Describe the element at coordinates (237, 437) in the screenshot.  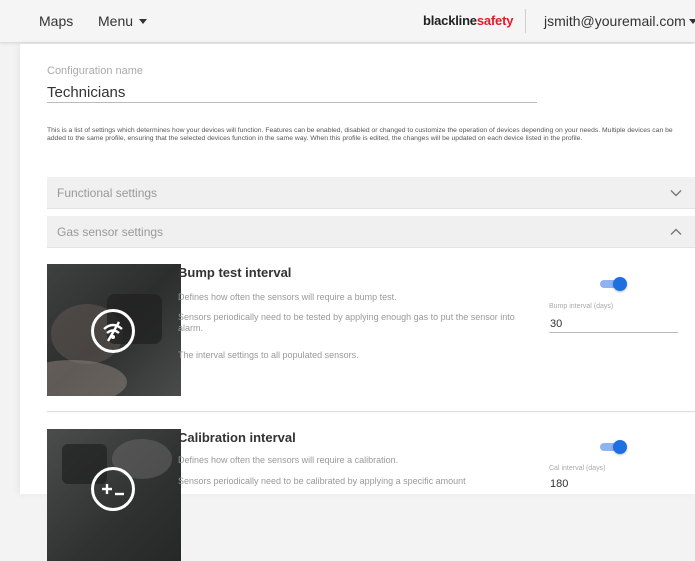
I see `calibration-title: Calibration interval` at that location.